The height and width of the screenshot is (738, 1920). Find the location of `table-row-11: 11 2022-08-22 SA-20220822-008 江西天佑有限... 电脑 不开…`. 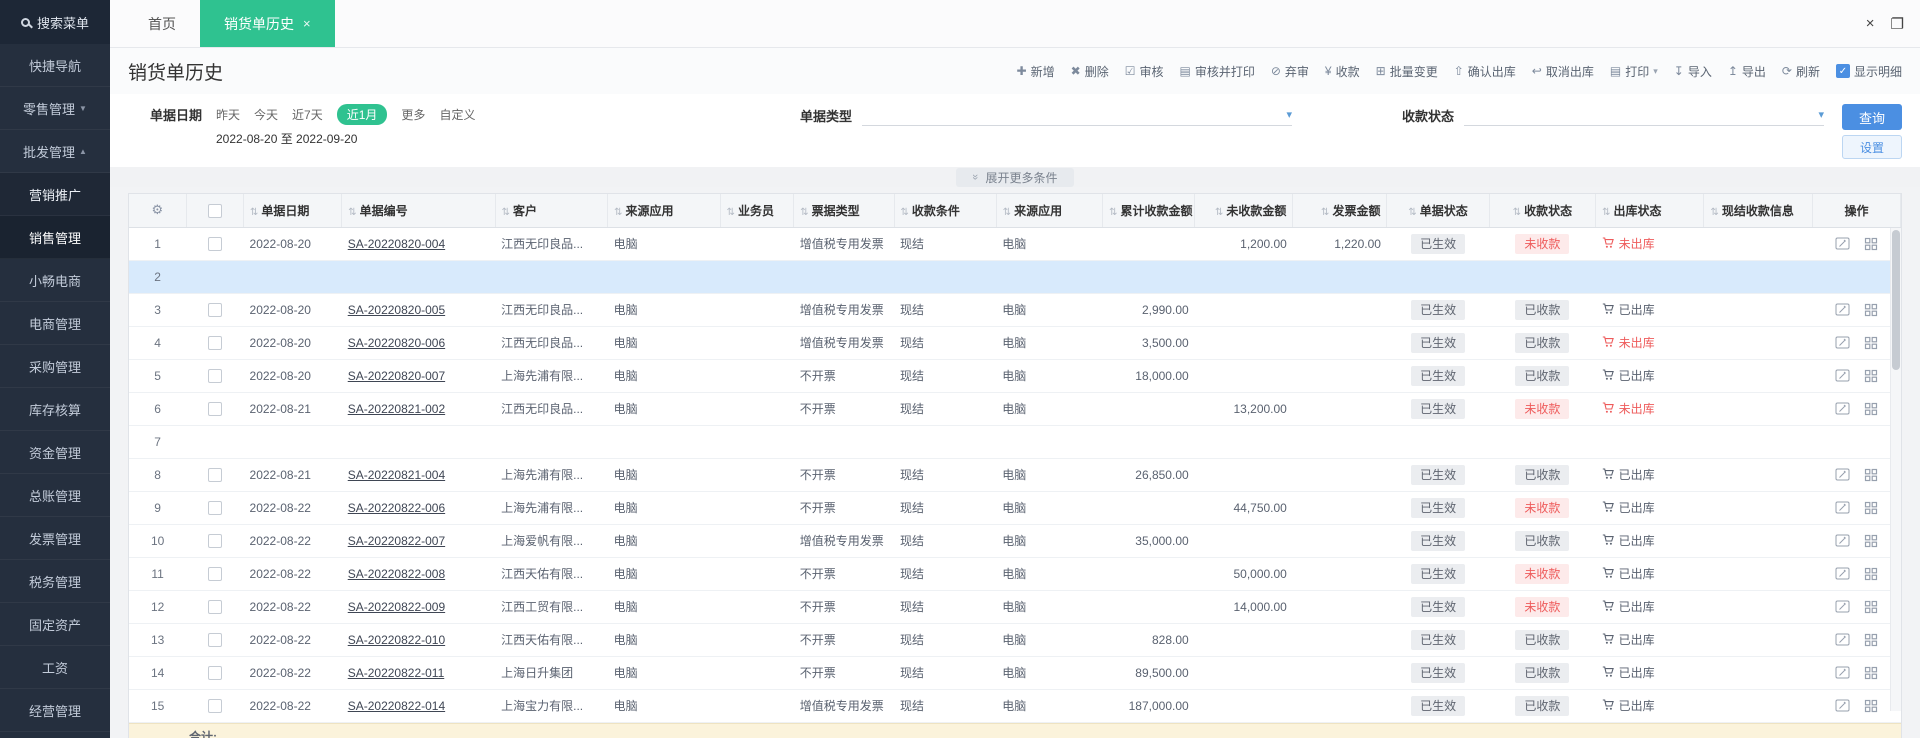

table-row-11: 11 2022-08-22 SA-20220822-008 江西天佑有限... 电脑 不开… is located at coordinates (1015, 574).